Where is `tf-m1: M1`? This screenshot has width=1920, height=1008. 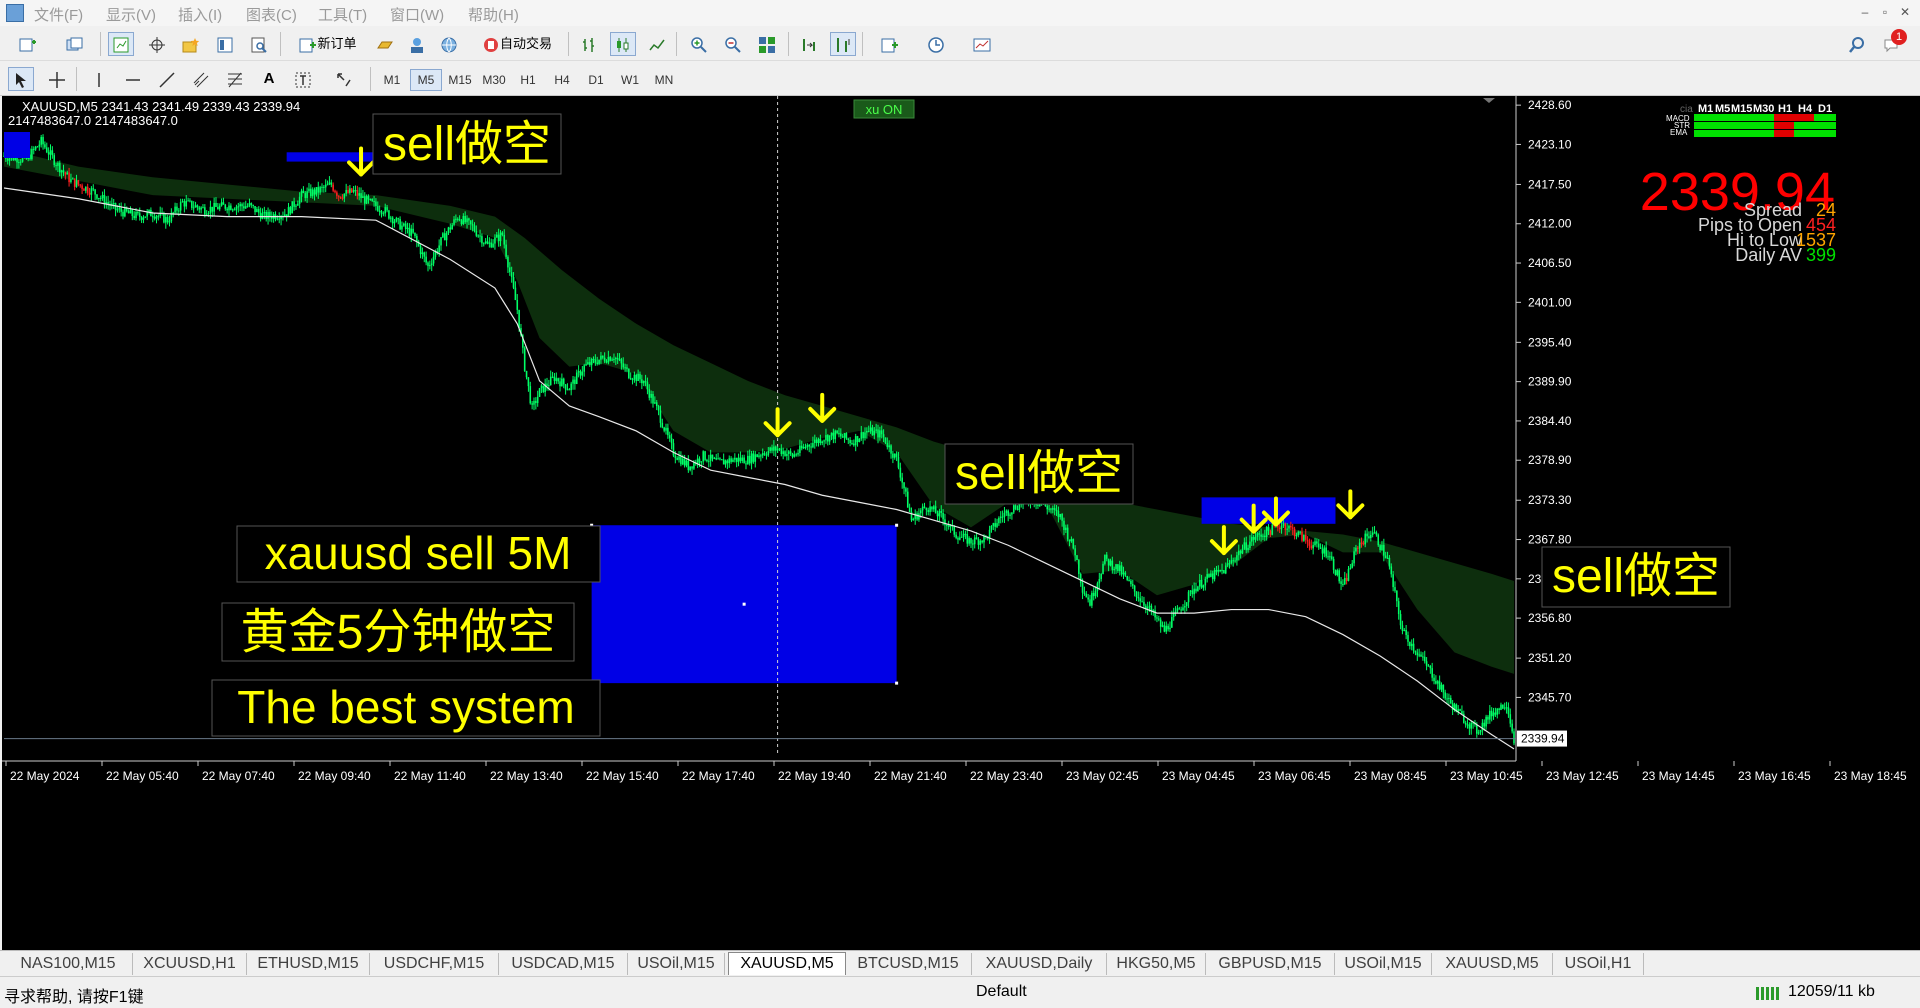 tf-m1: M1 is located at coordinates (392, 80).